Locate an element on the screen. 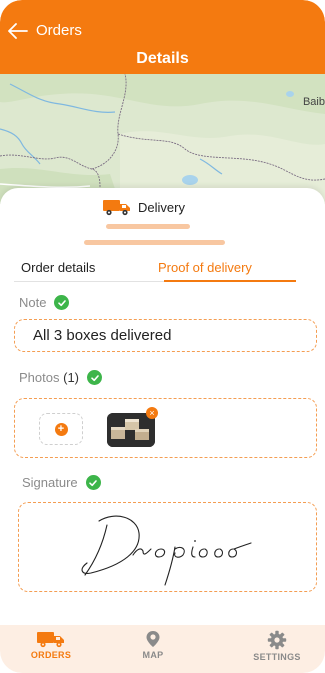 The height and width of the screenshot is (673, 325). add-photo-button: + is located at coordinates (61, 429).